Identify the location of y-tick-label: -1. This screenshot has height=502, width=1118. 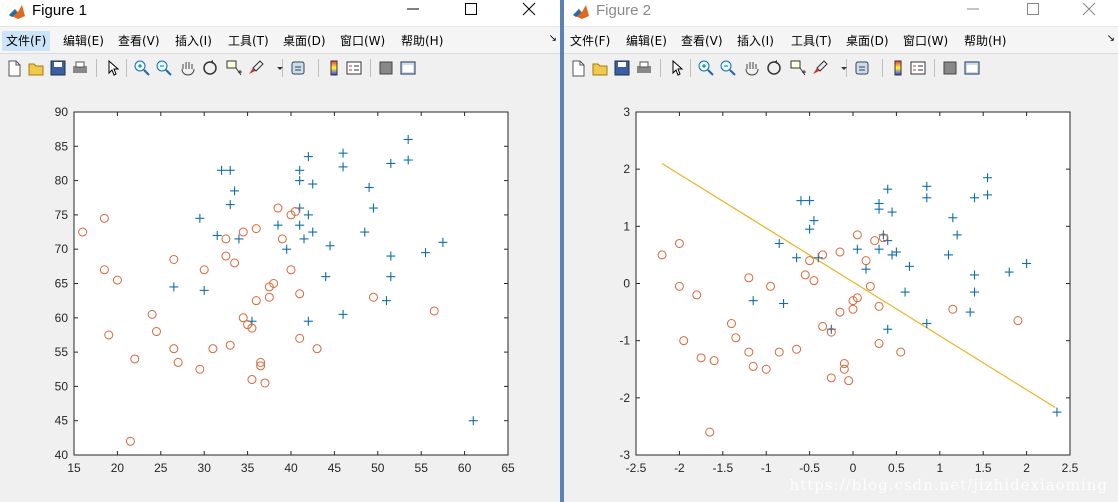
(624, 341).